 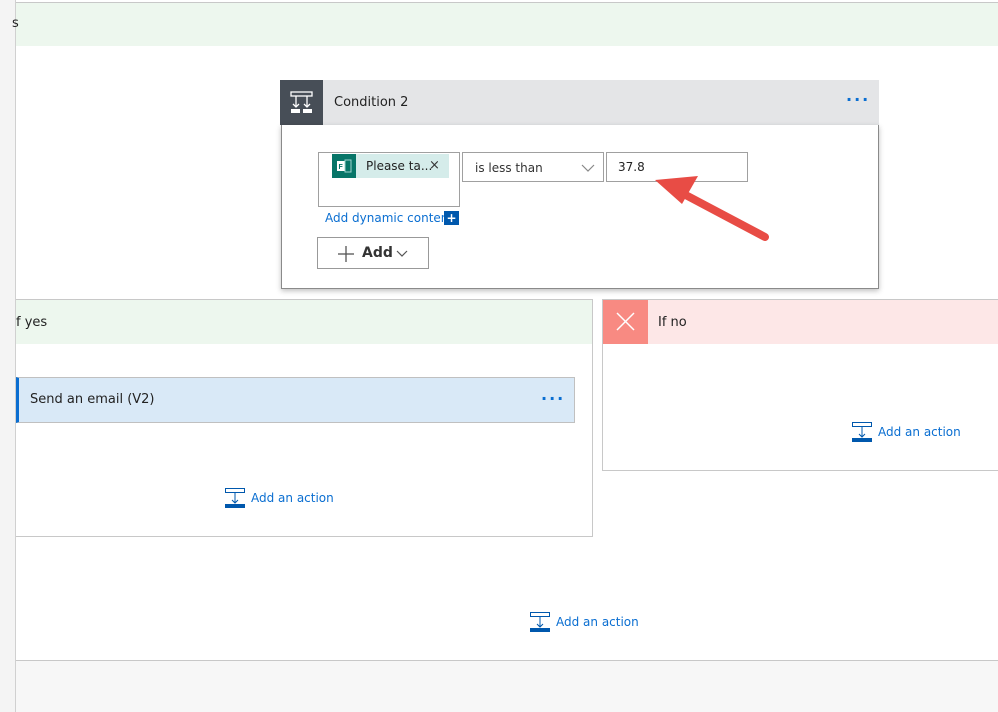 I want to click on plus-icon, so click(x=346, y=254).